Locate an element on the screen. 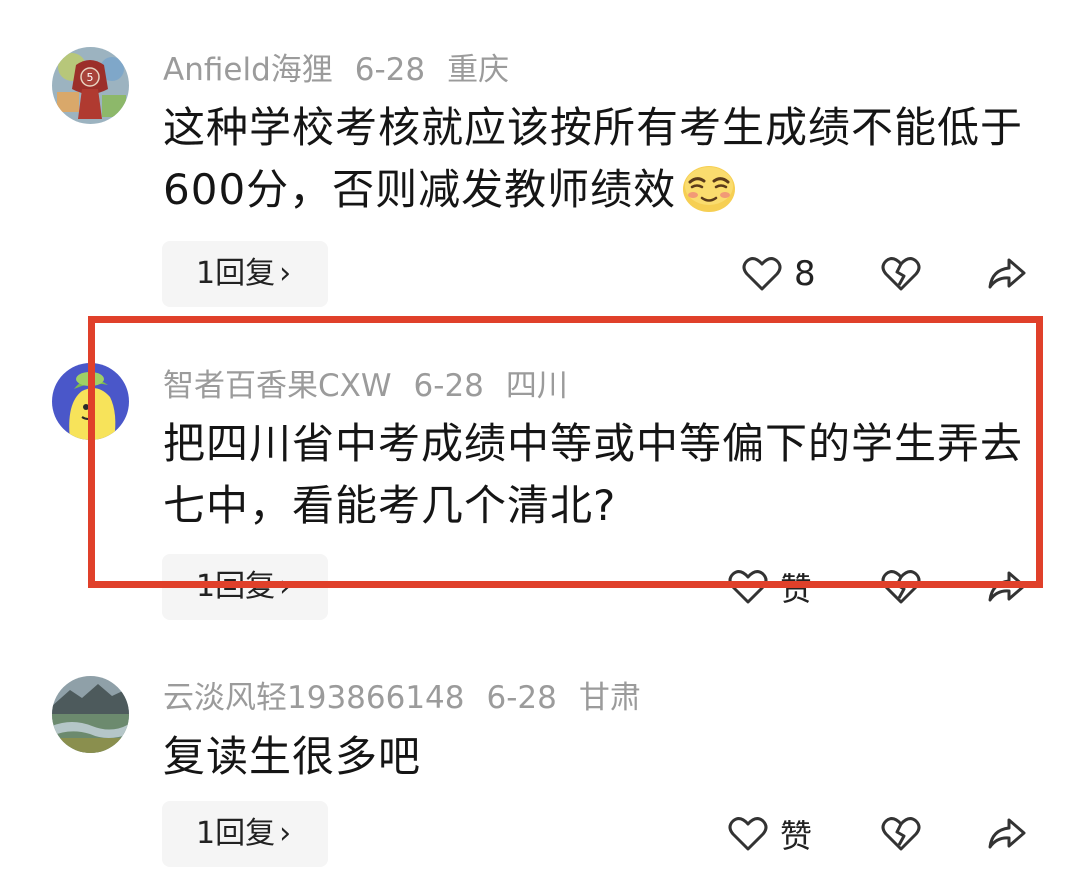 The image size is (1080, 877). comment-text: 把四川省中考成绩中等或中等偏下的学生弄去七中，看能考几个清北? is located at coordinates (593, 475).